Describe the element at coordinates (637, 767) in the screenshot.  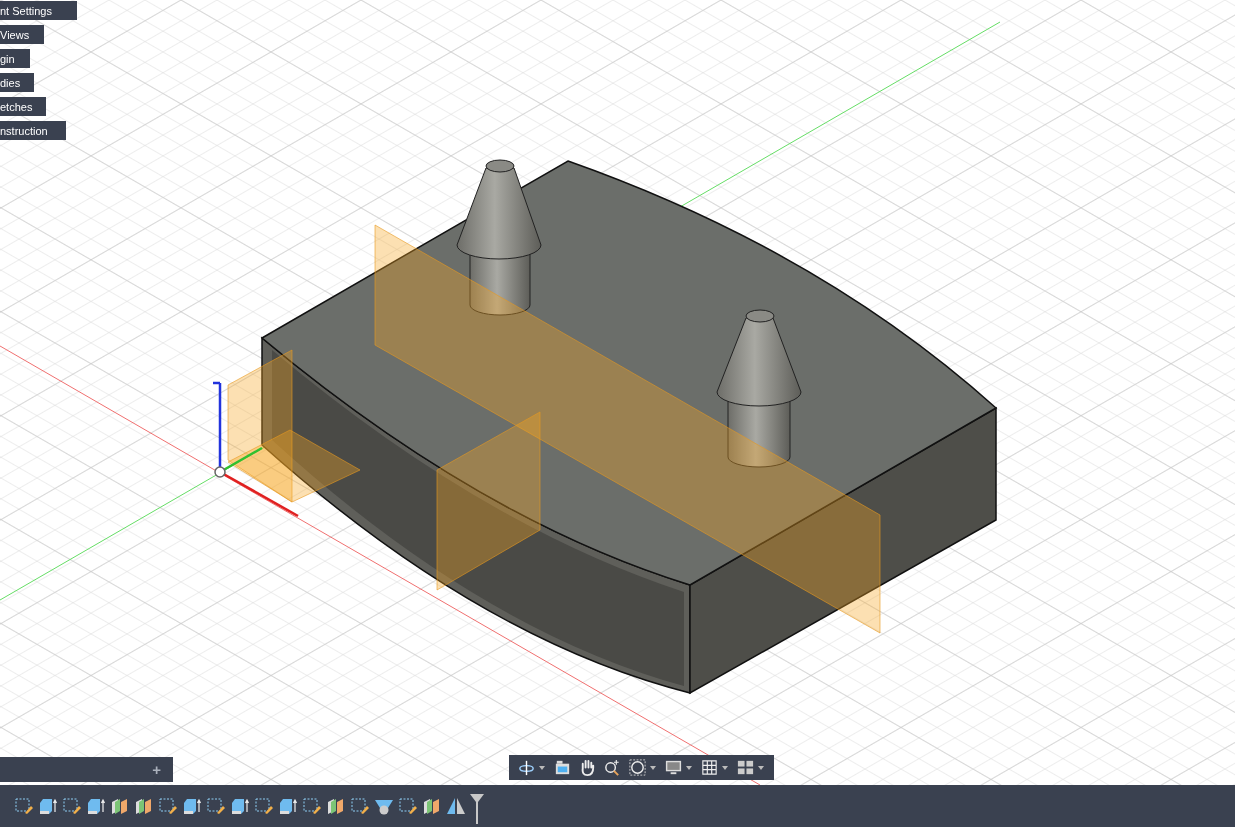
I see `zoom-window-icon` at that location.